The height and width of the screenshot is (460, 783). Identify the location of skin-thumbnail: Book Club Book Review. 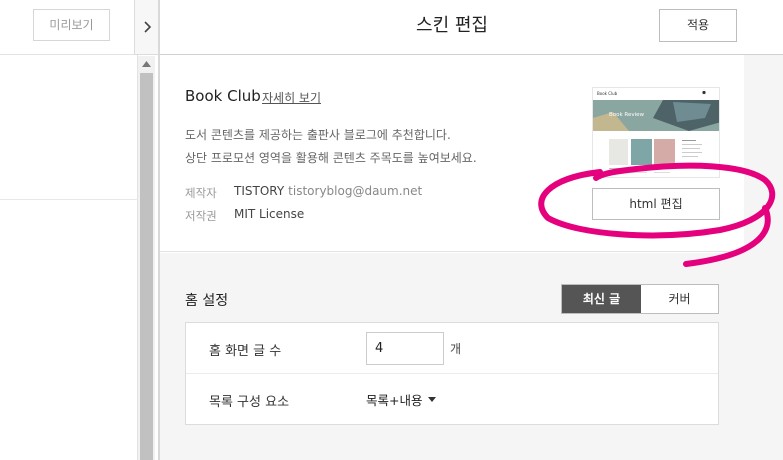
(656, 132).